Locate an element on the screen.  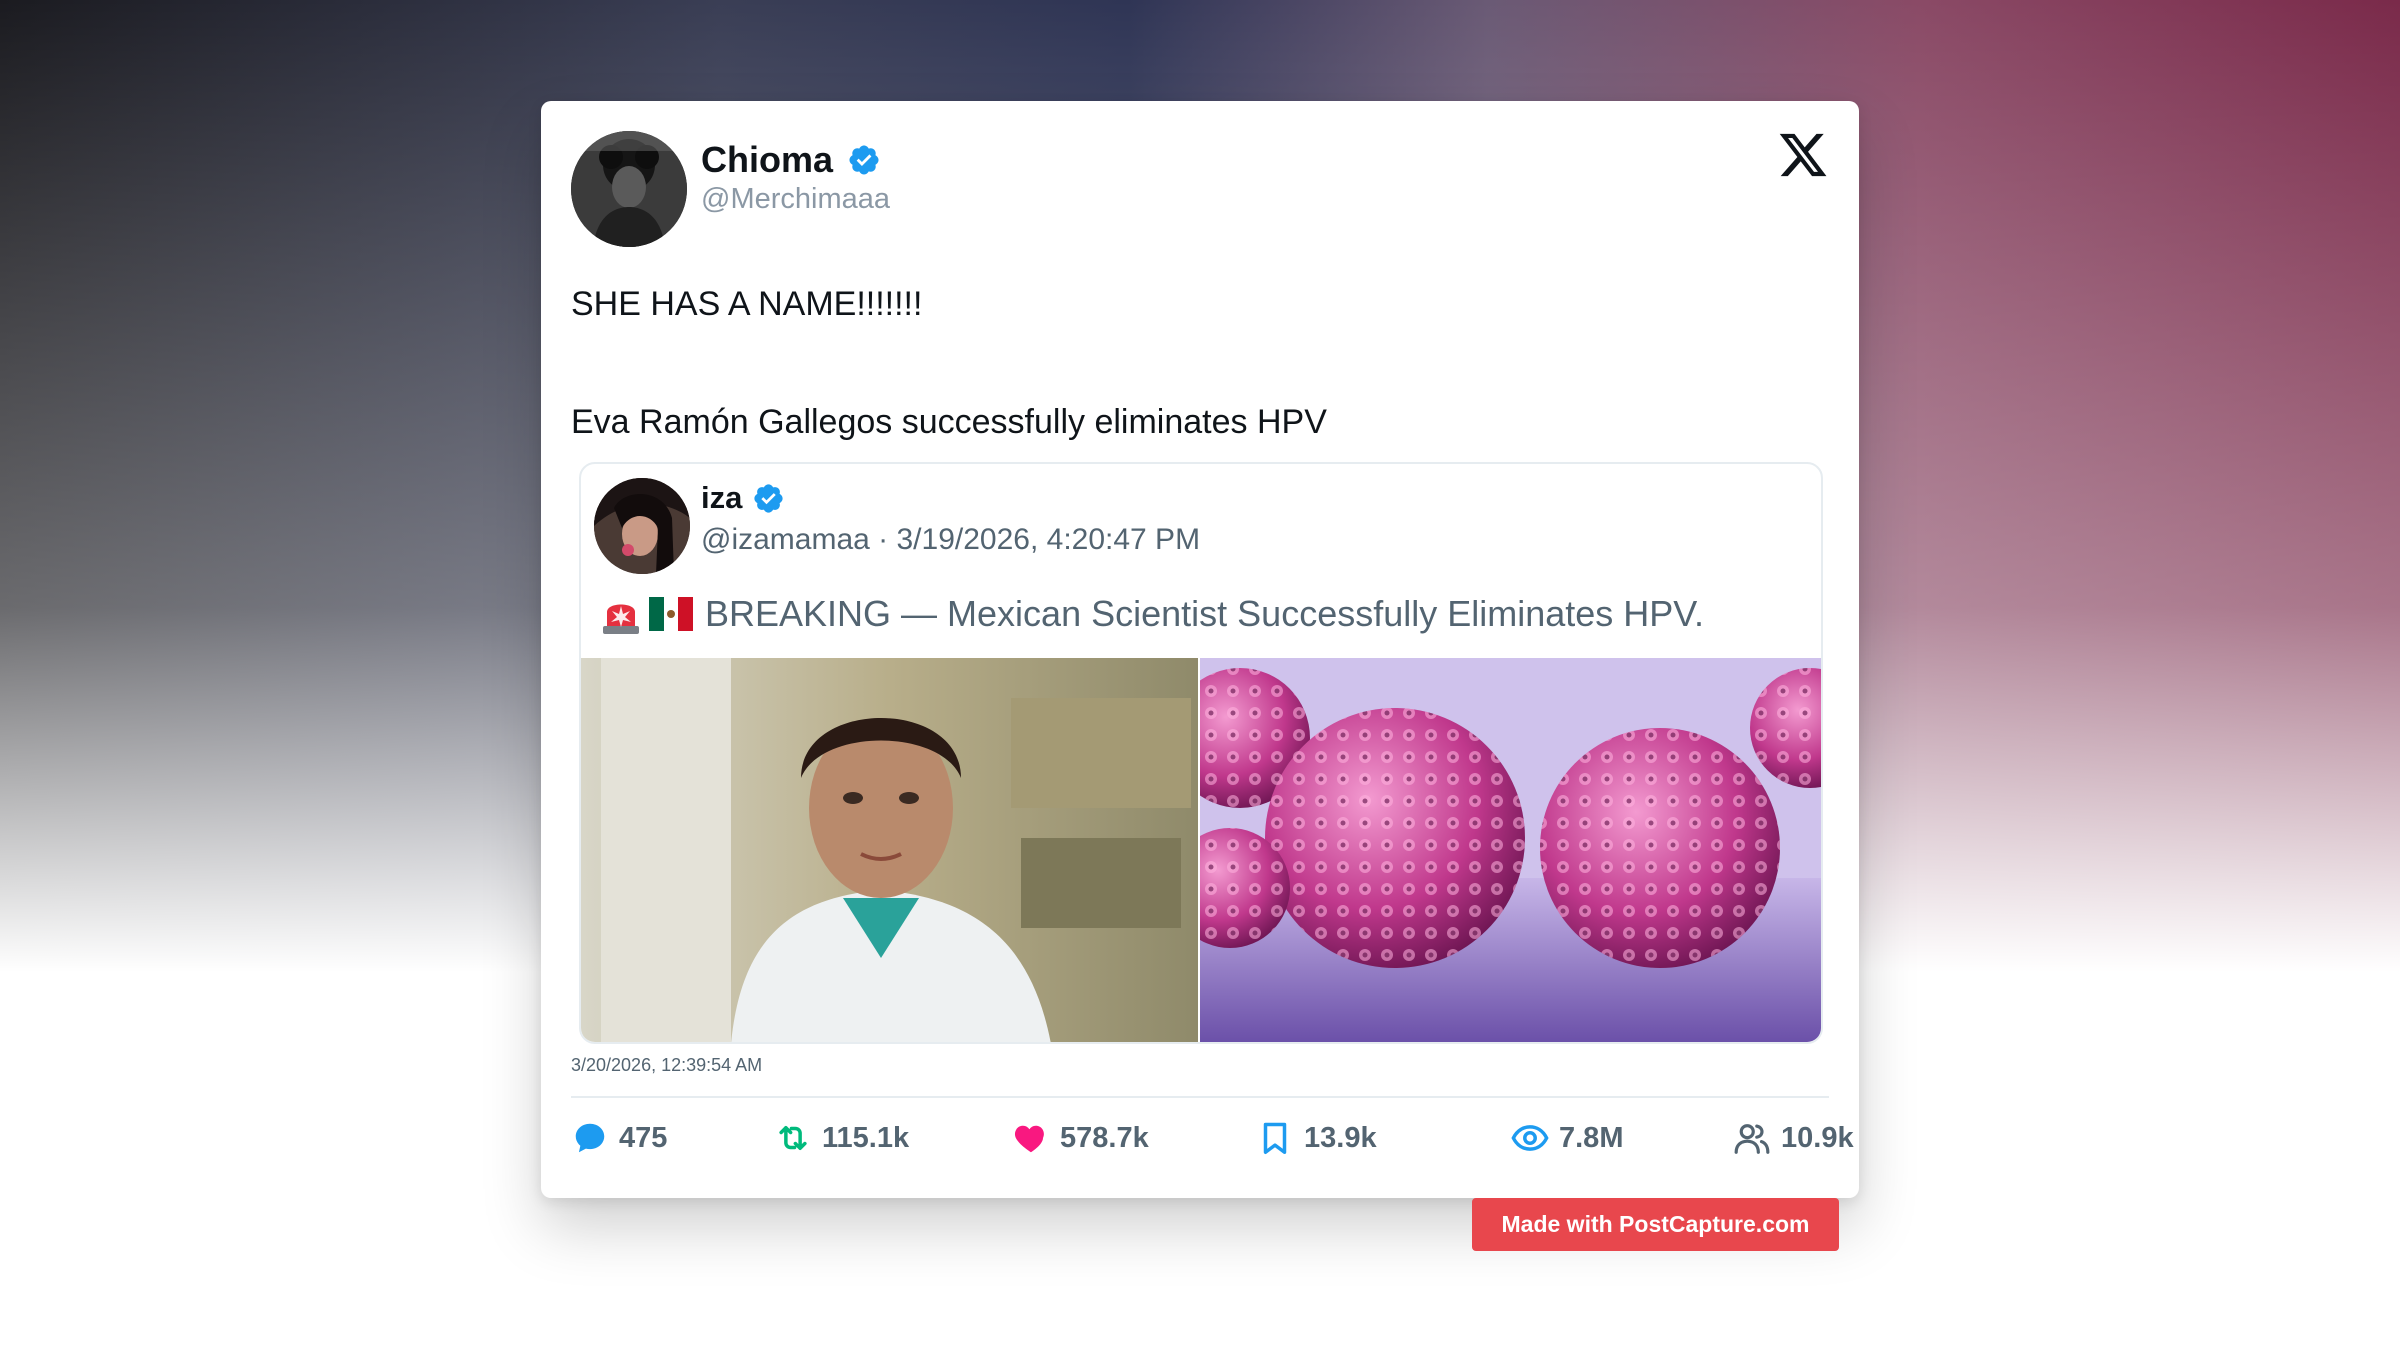
quote-author-avatar is located at coordinates (642, 526).